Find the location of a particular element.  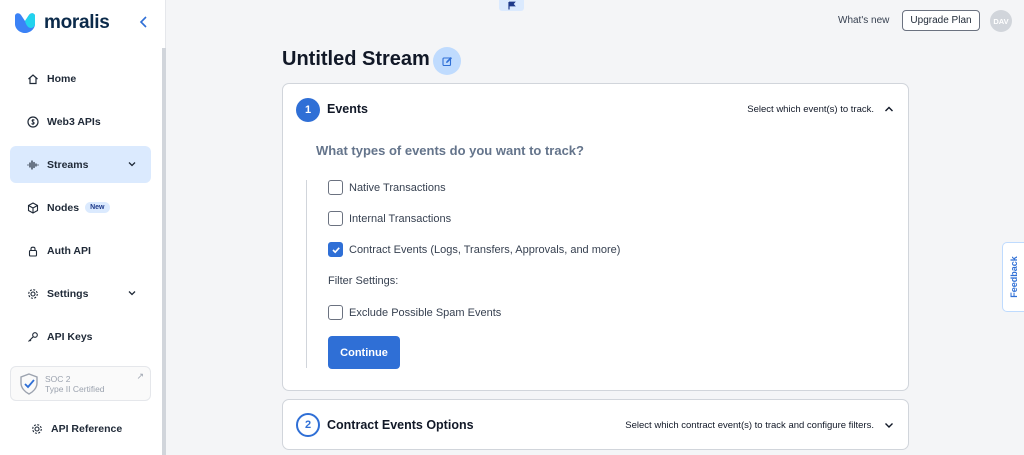

option-native-transactions: Native Transactions is located at coordinates (387, 187).